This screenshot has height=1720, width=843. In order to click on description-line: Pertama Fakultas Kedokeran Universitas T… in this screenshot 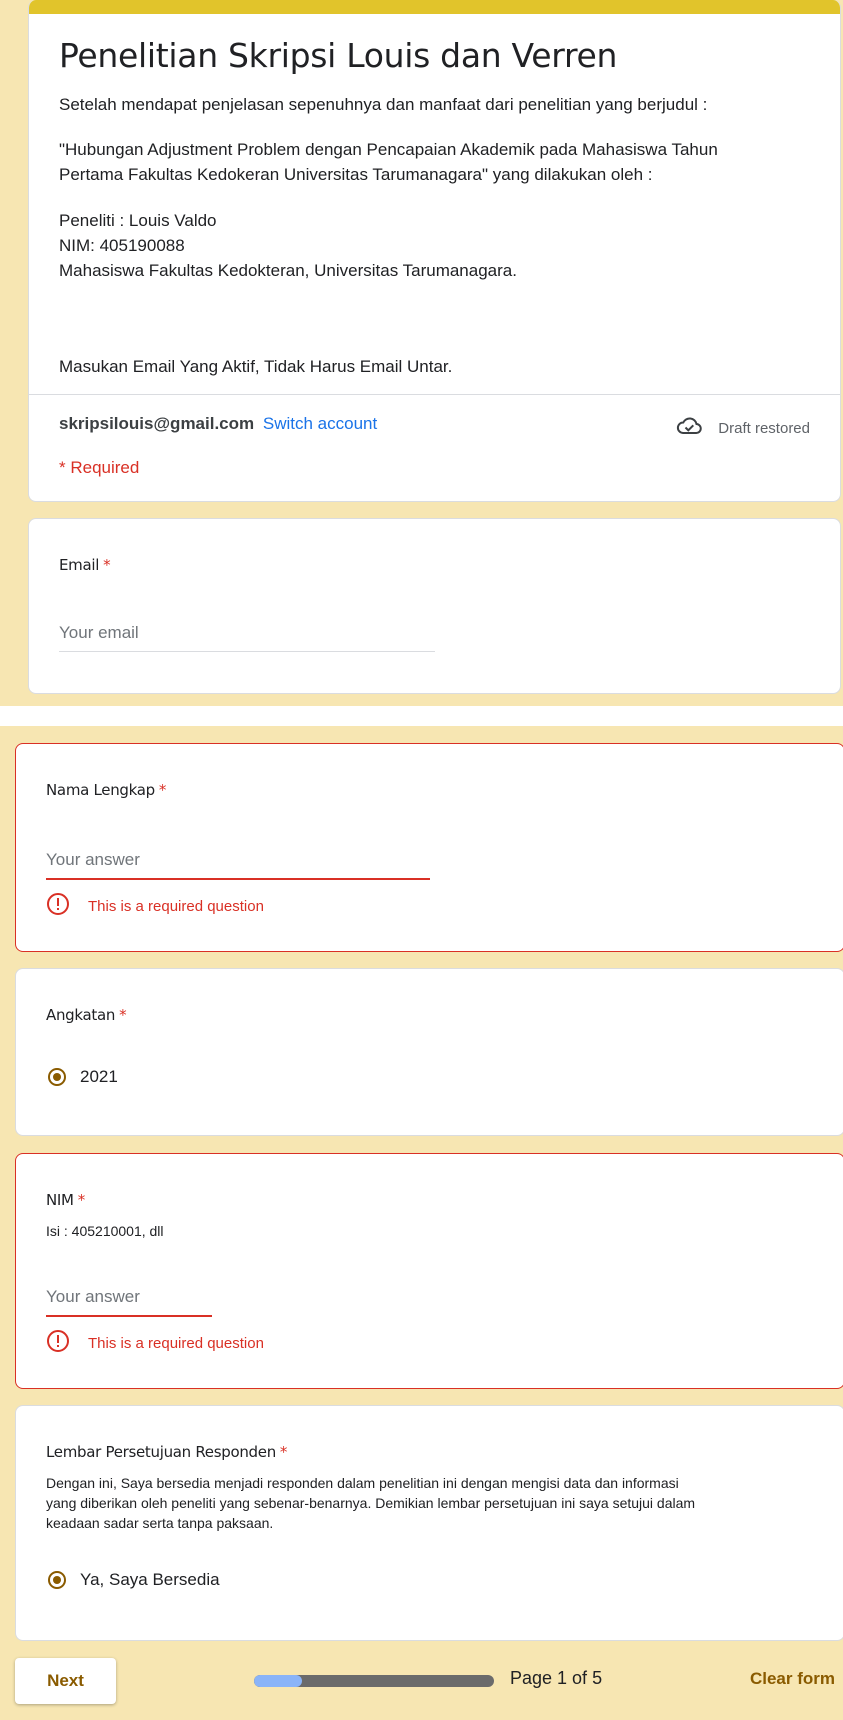, I will do `click(356, 174)`.